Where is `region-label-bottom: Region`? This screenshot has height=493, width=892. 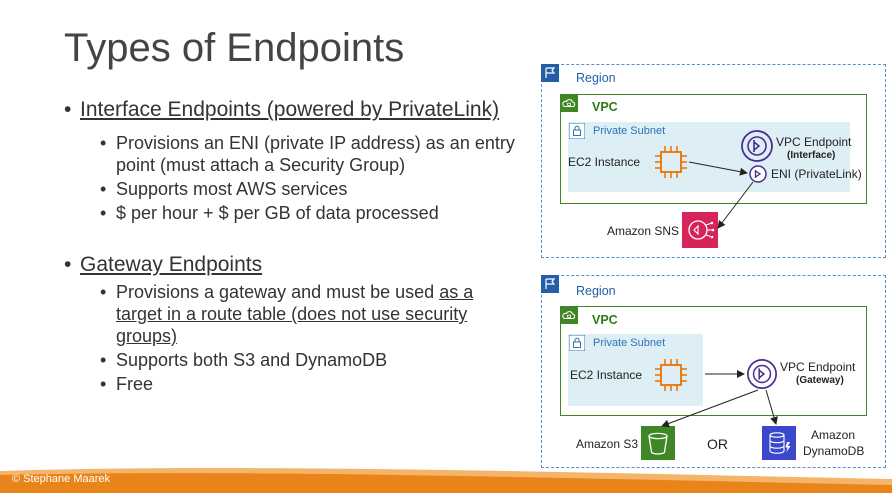
region-label-bottom: Region is located at coordinates (596, 291).